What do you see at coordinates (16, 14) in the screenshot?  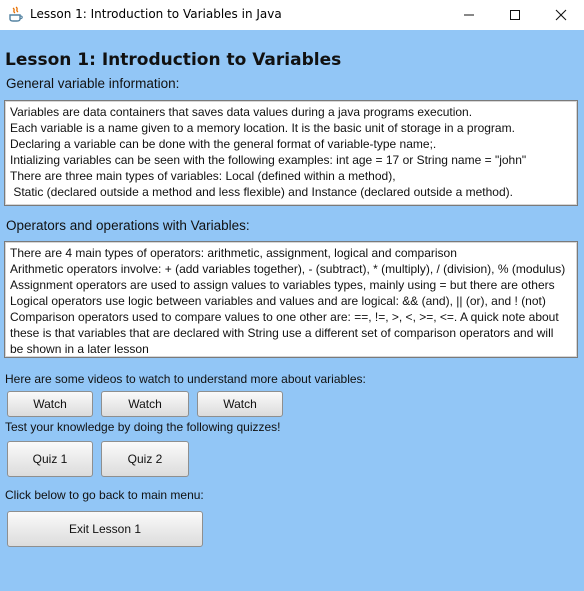 I see `java-icon` at bounding box center [16, 14].